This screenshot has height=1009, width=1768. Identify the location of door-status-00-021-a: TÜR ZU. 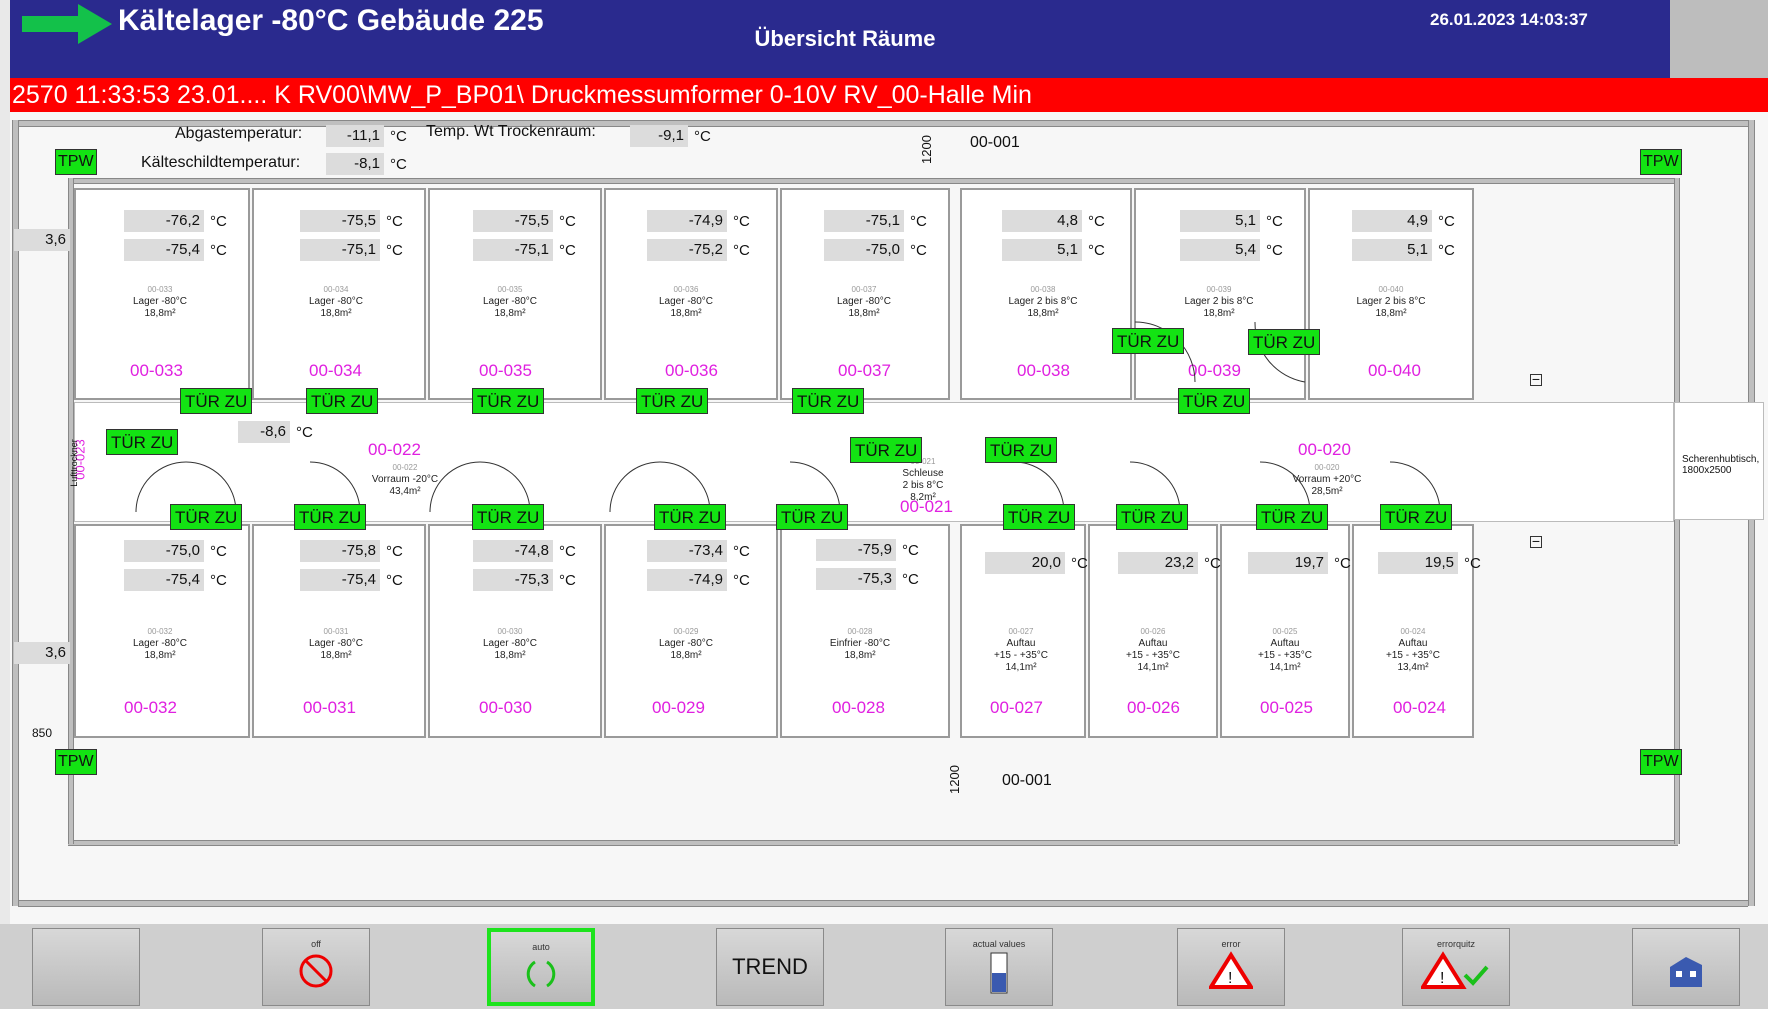
(886, 450).